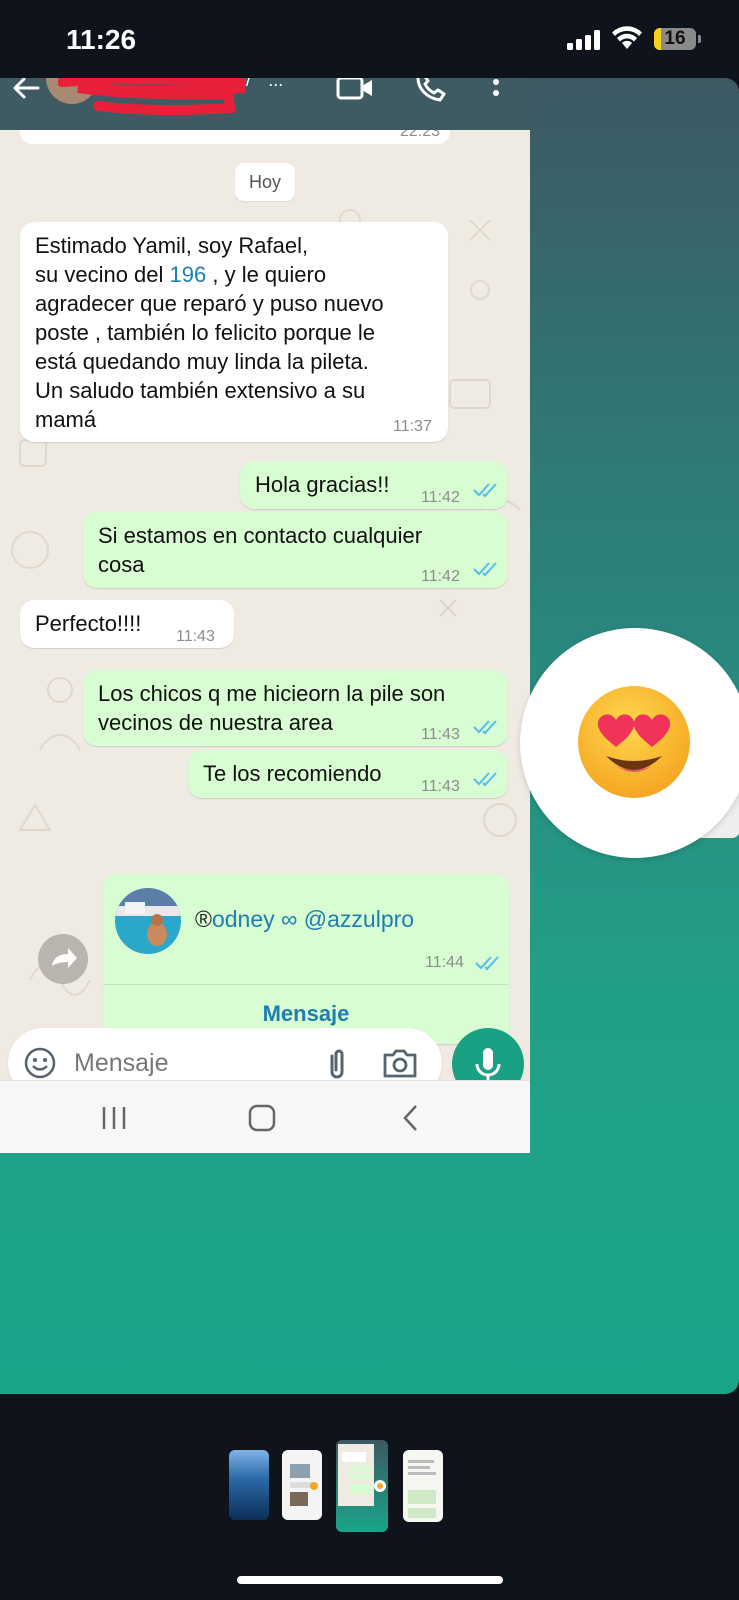  I want to click on nav-back-icon, so click(410, 1118).